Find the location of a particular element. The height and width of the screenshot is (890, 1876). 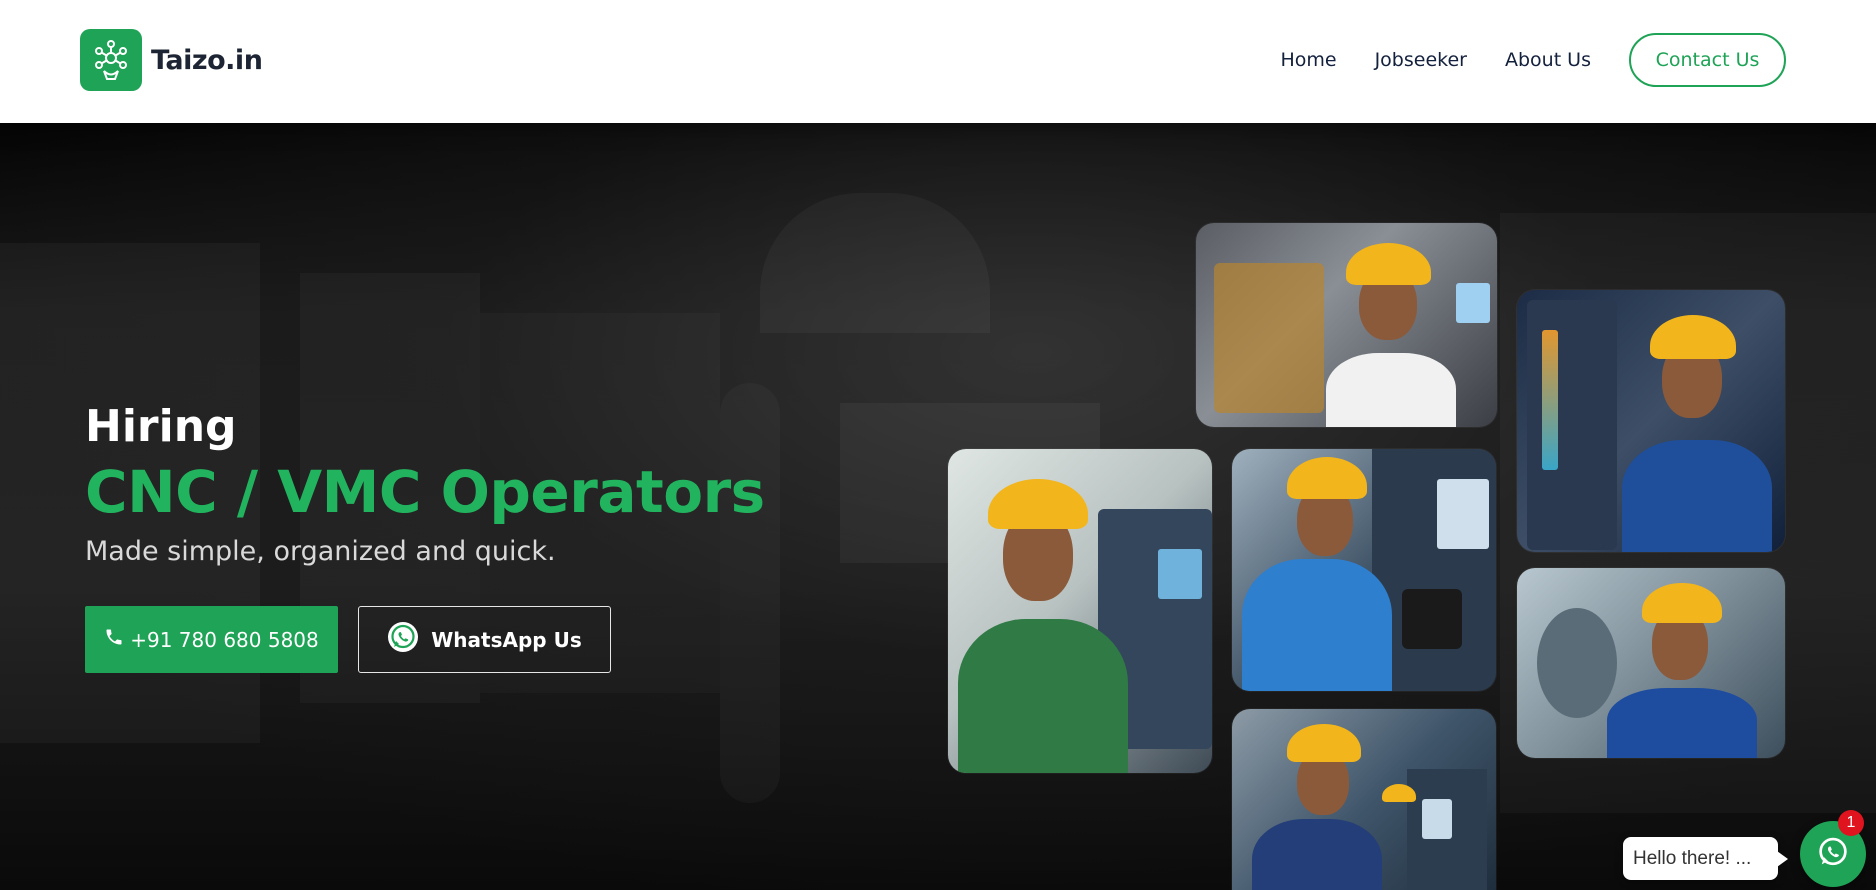

photo-operator-thumbs-up-blue-shirt is located at coordinates (1651, 421).